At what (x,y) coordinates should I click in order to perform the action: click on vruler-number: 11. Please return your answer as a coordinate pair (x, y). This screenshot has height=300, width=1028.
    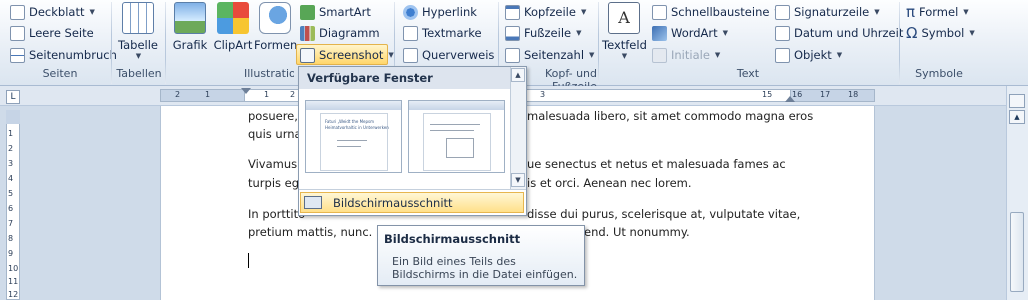
    Looking at the image, I should click on (13, 281).